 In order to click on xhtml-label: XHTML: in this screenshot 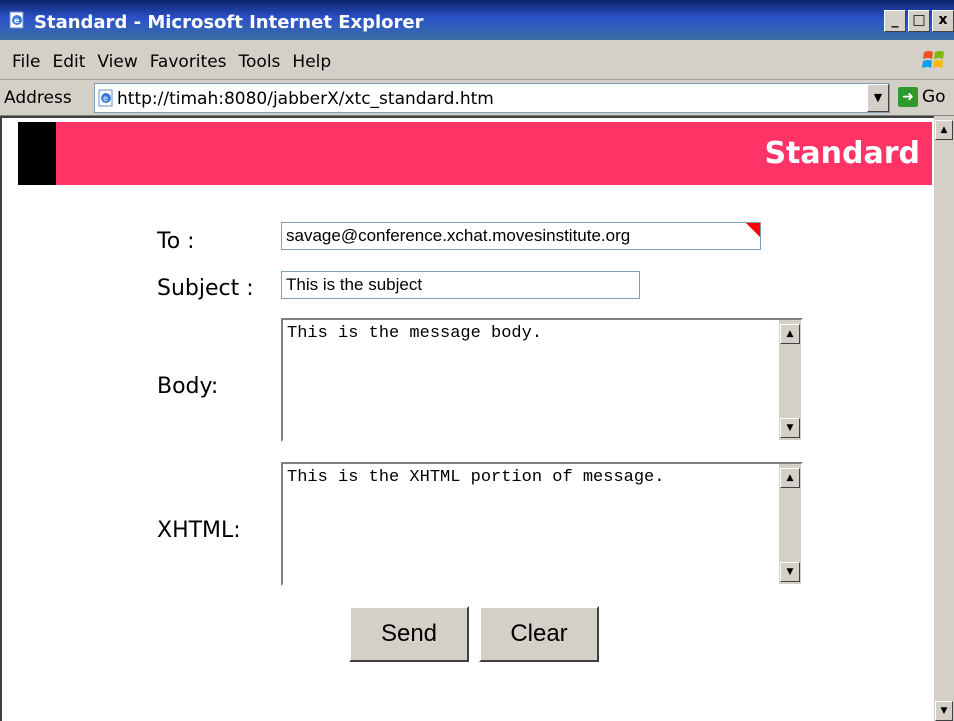, I will do `click(199, 530)`.